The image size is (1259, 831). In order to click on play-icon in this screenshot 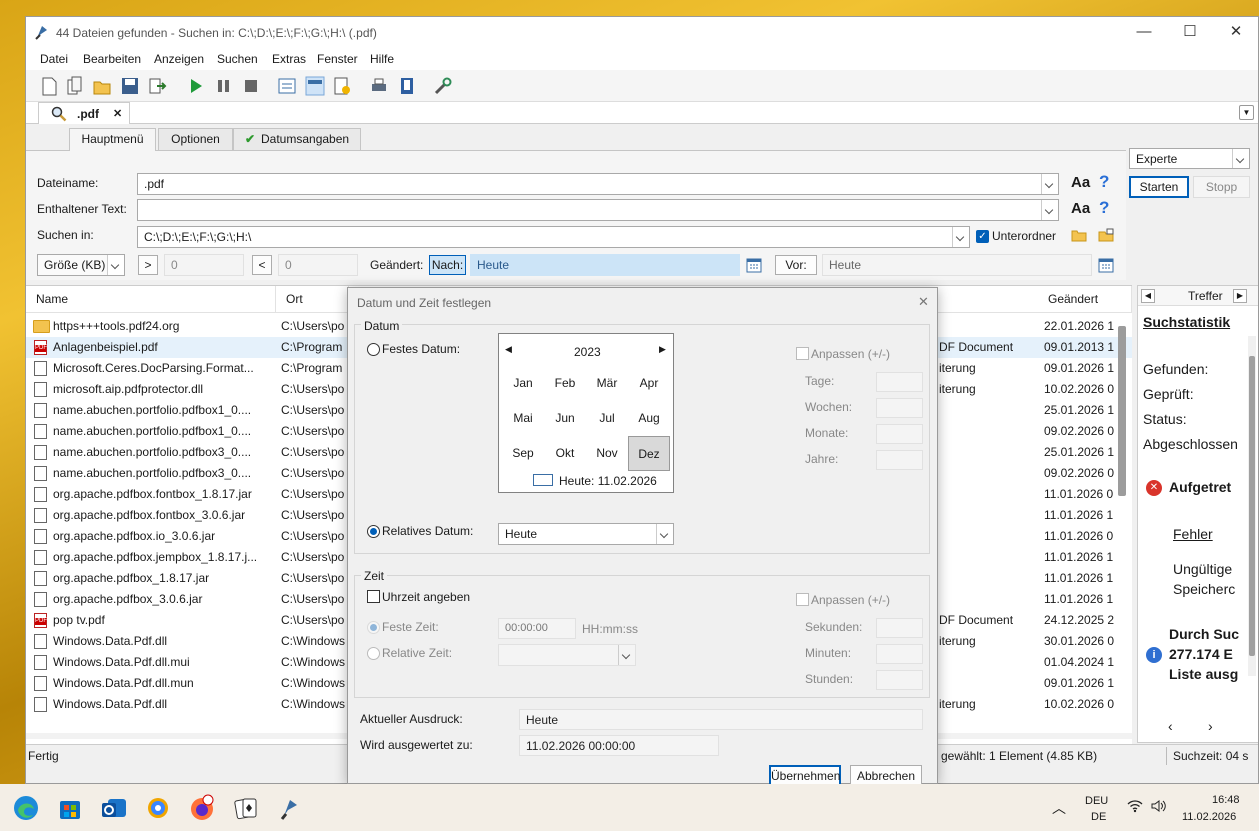, I will do `click(196, 86)`.